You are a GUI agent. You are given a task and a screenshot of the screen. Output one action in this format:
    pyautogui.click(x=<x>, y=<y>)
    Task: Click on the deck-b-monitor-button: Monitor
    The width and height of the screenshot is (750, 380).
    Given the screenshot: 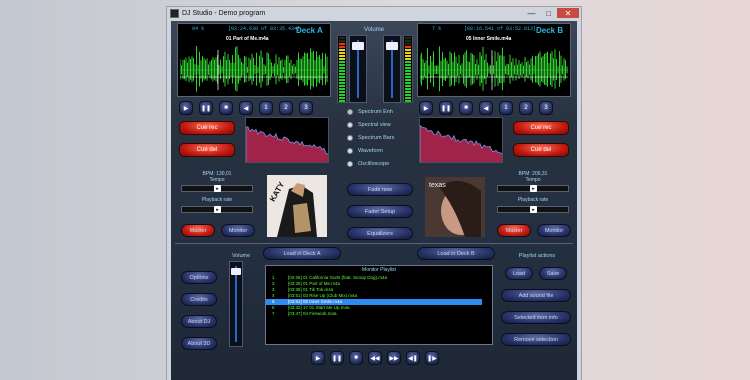 What is the action you would take?
    pyautogui.click(x=554, y=230)
    